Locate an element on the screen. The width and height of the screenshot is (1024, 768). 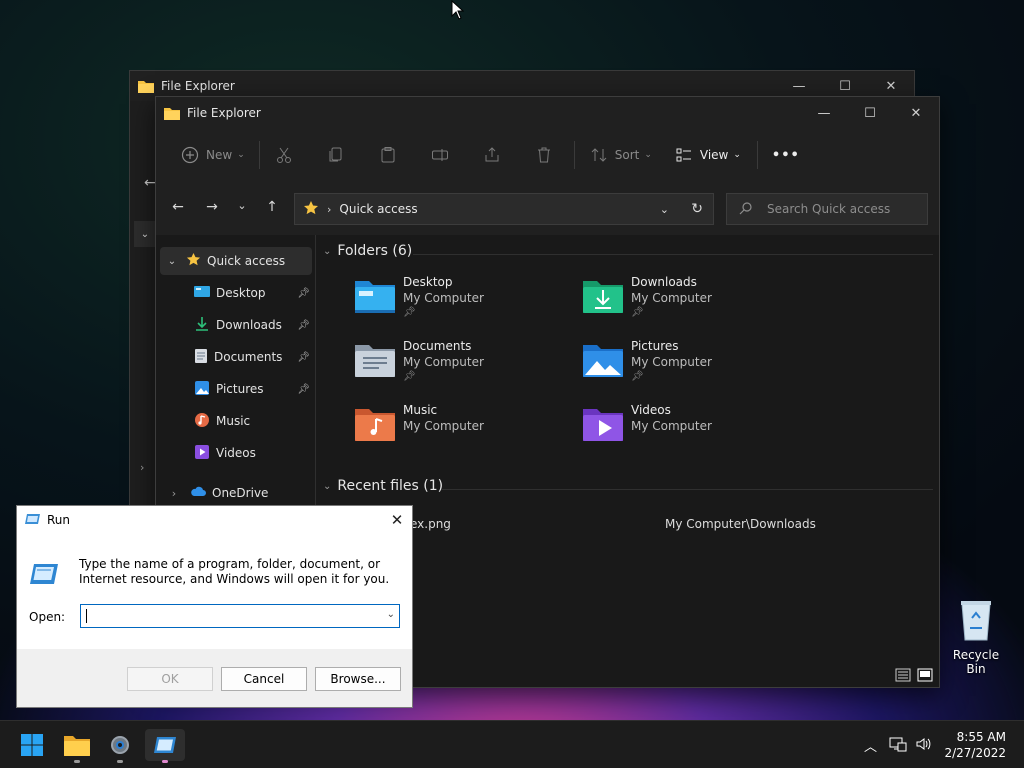
nav-label: Desktop is located at coordinates (241, 293).